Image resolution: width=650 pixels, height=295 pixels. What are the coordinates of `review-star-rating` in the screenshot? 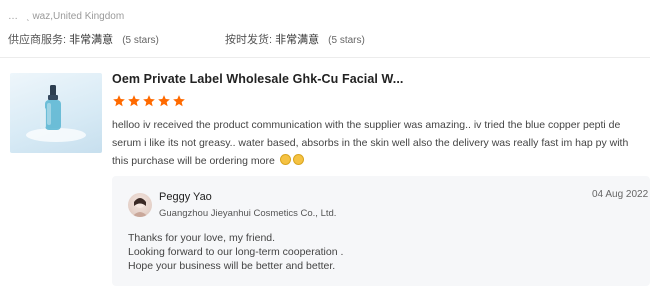 It's located at (149, 101).